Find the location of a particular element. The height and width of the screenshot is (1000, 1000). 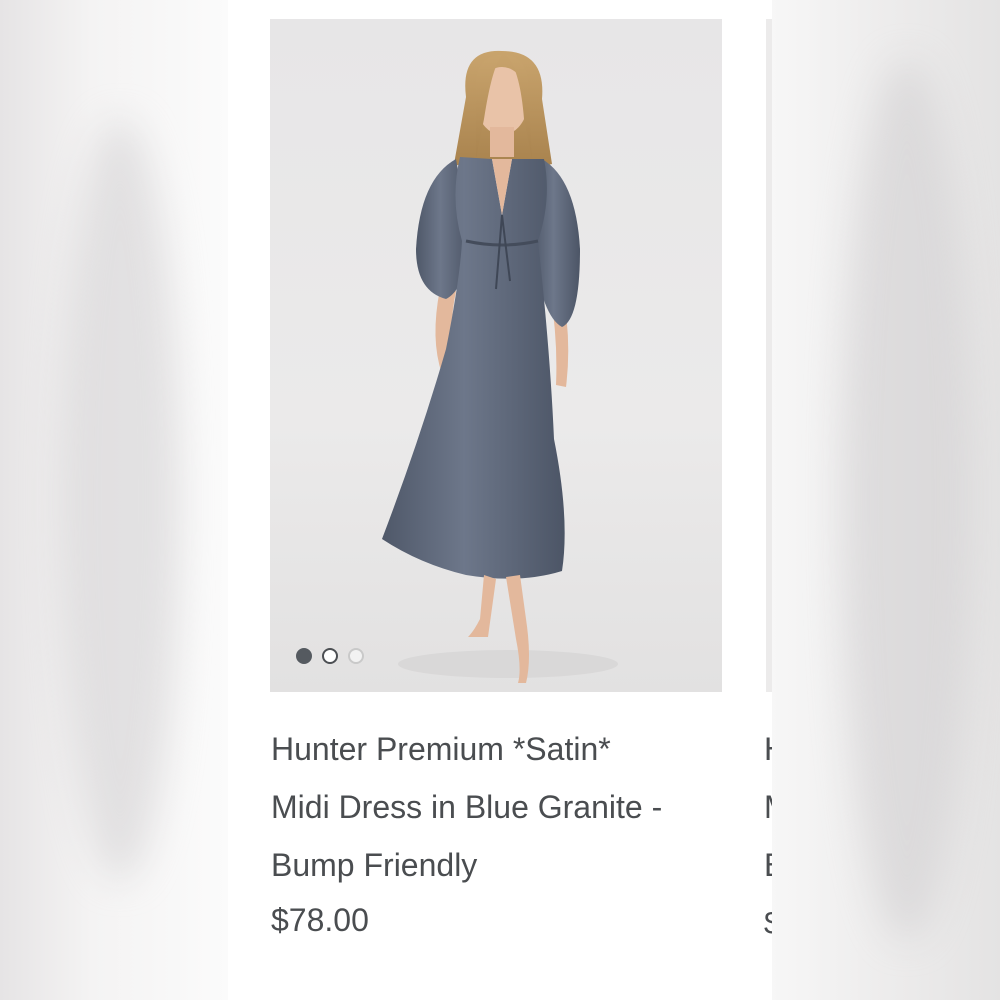

dress-model-illustration is located at coordinates (500, 366).